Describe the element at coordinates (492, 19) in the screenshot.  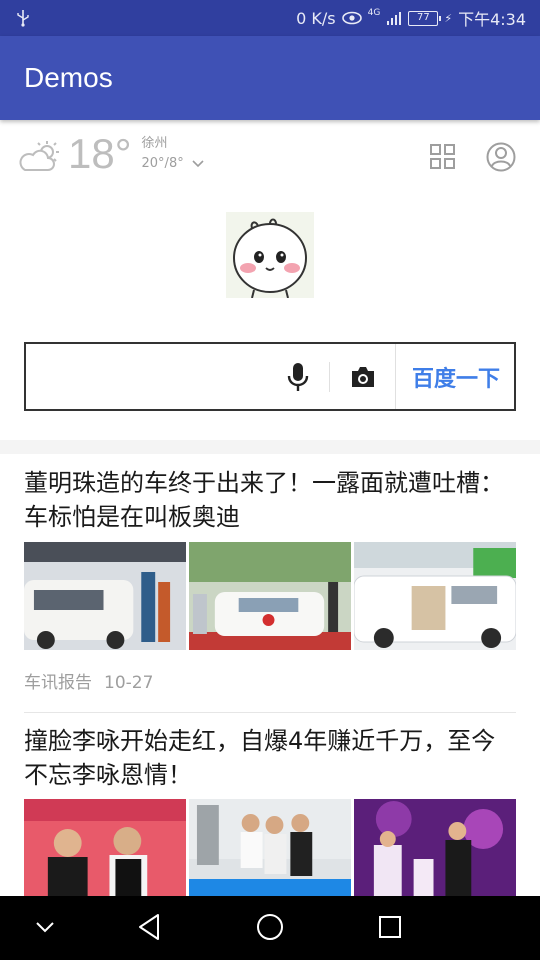
I see `clock: 下午4:34` at that location.